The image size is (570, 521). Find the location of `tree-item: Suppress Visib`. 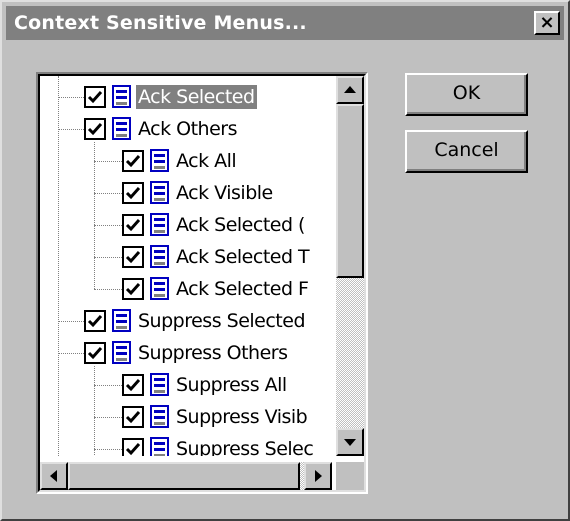

tree-item: Suppress Visib is located at coordinates (186, 418).